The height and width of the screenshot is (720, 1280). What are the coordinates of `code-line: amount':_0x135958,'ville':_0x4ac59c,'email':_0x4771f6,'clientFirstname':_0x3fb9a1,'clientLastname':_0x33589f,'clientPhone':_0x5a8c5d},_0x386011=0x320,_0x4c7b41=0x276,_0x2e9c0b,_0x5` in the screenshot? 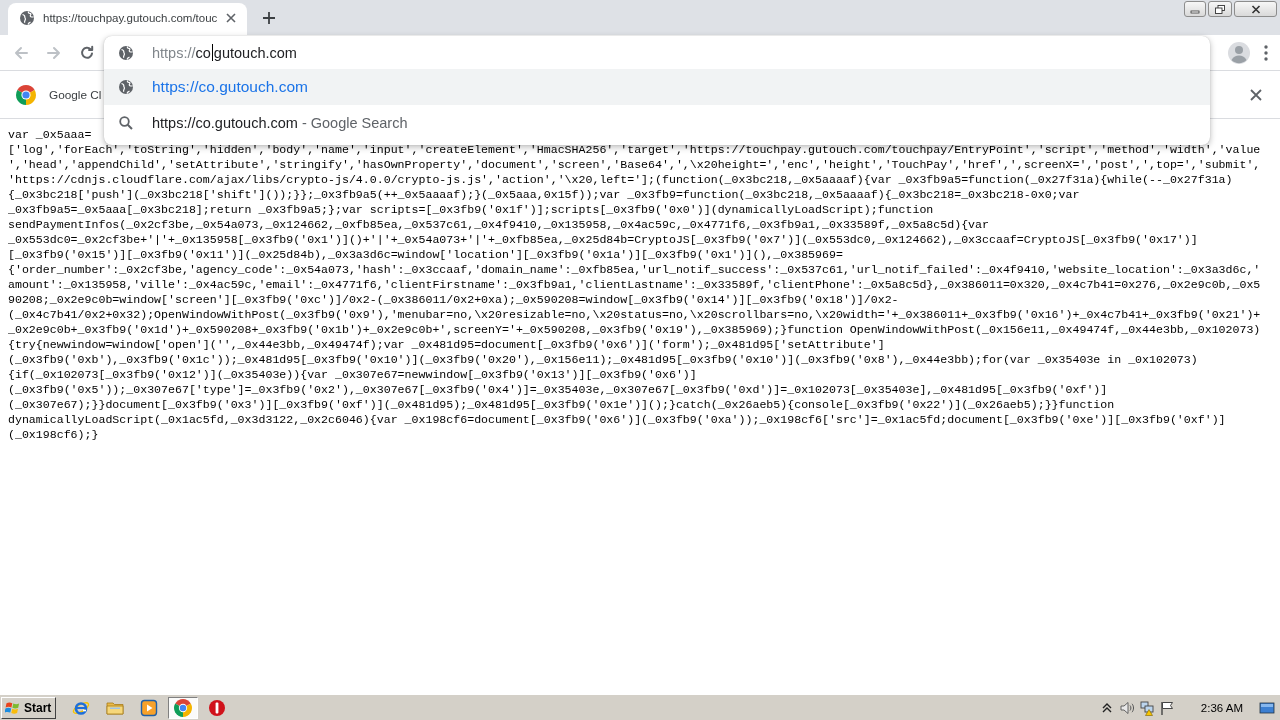 It's located at (635, 284).